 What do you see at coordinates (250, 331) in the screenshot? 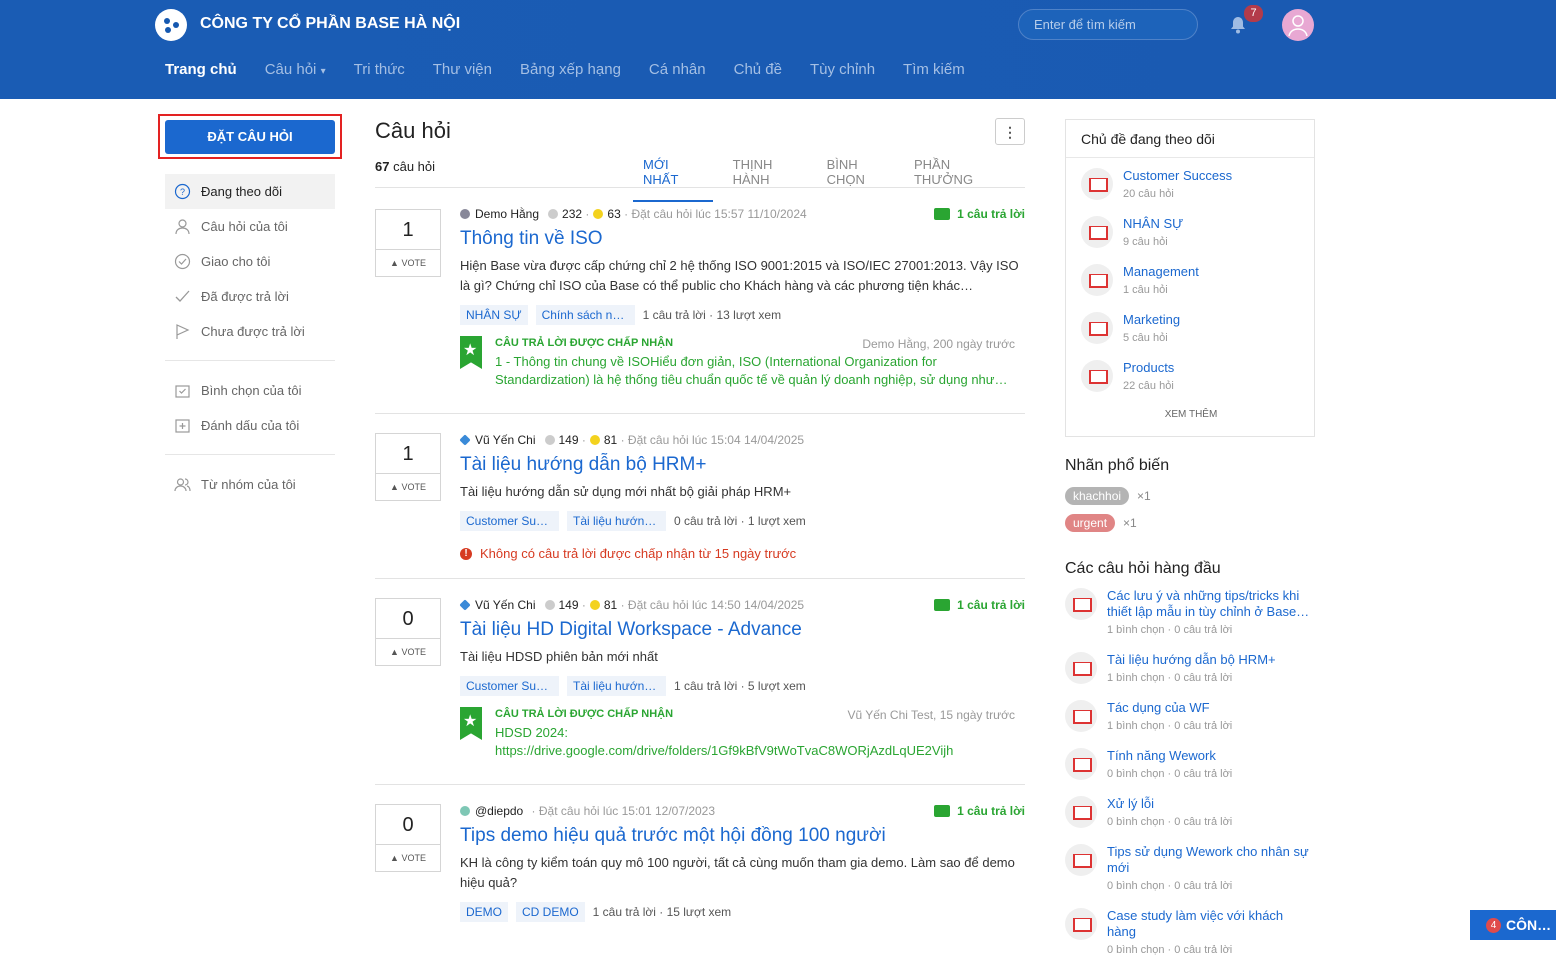
I see `sidebar-item-unanswered: Chưa được trả lời` at bounding box center [250, 331].